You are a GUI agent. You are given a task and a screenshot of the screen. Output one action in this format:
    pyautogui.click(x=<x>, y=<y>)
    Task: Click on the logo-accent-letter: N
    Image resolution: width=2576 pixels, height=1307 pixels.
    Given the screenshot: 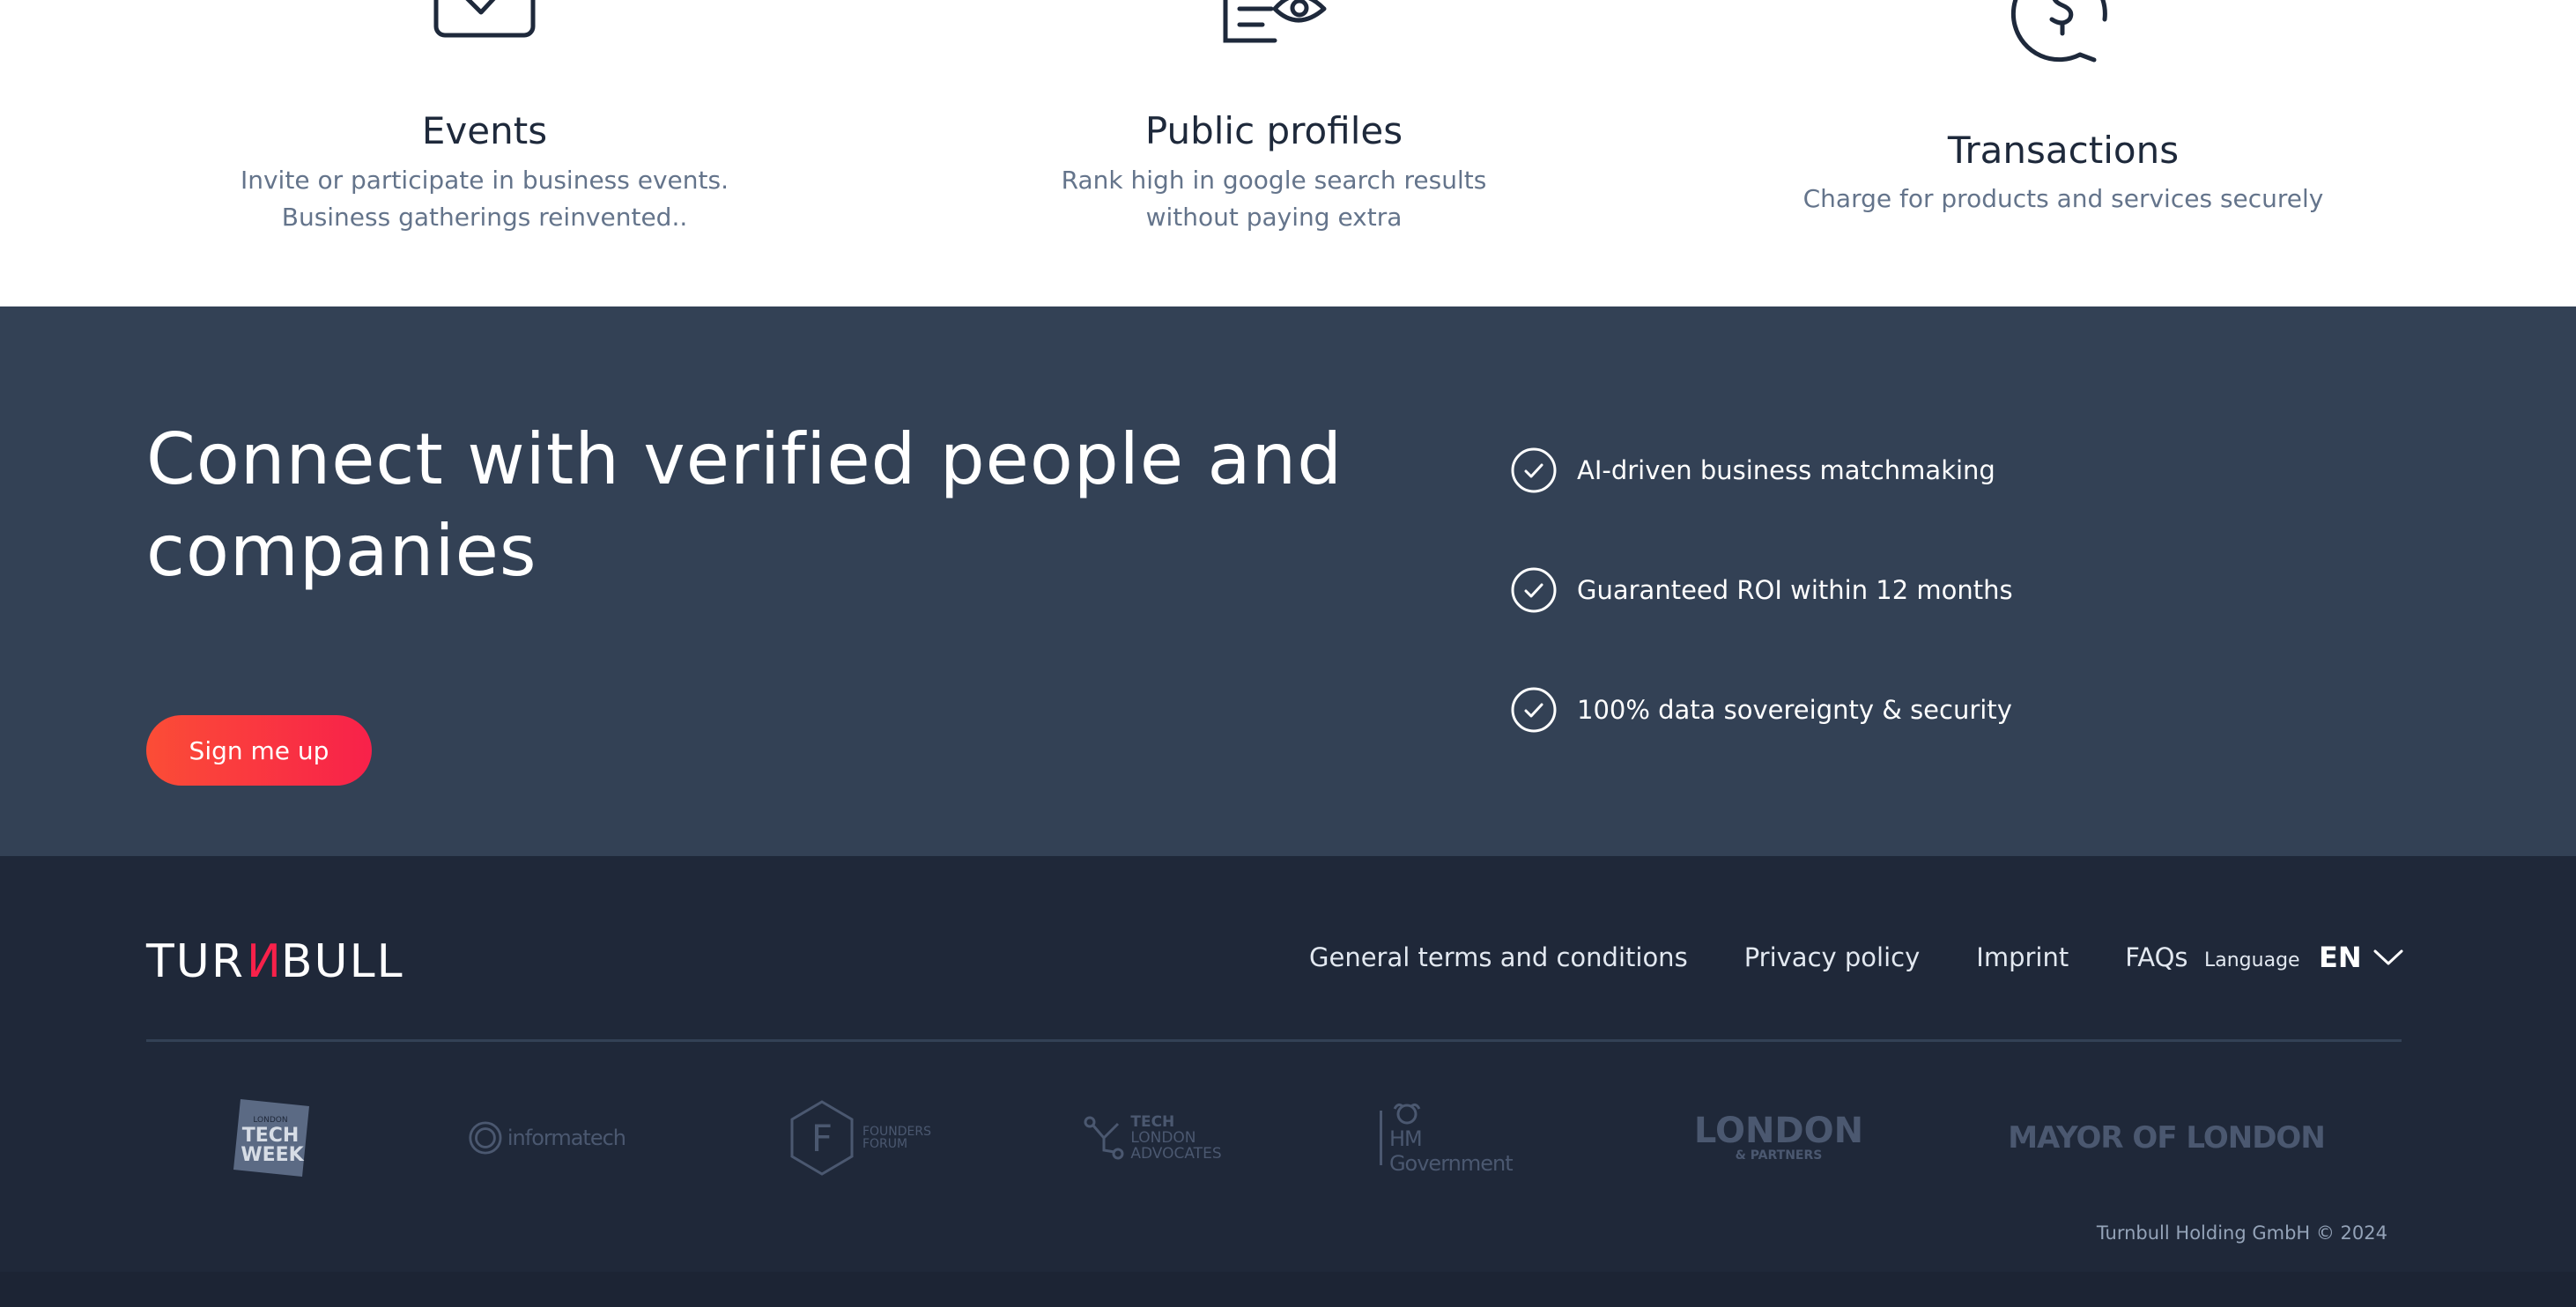 What is the action you would take?
    pyautogui.click(x=262, y=961)
    